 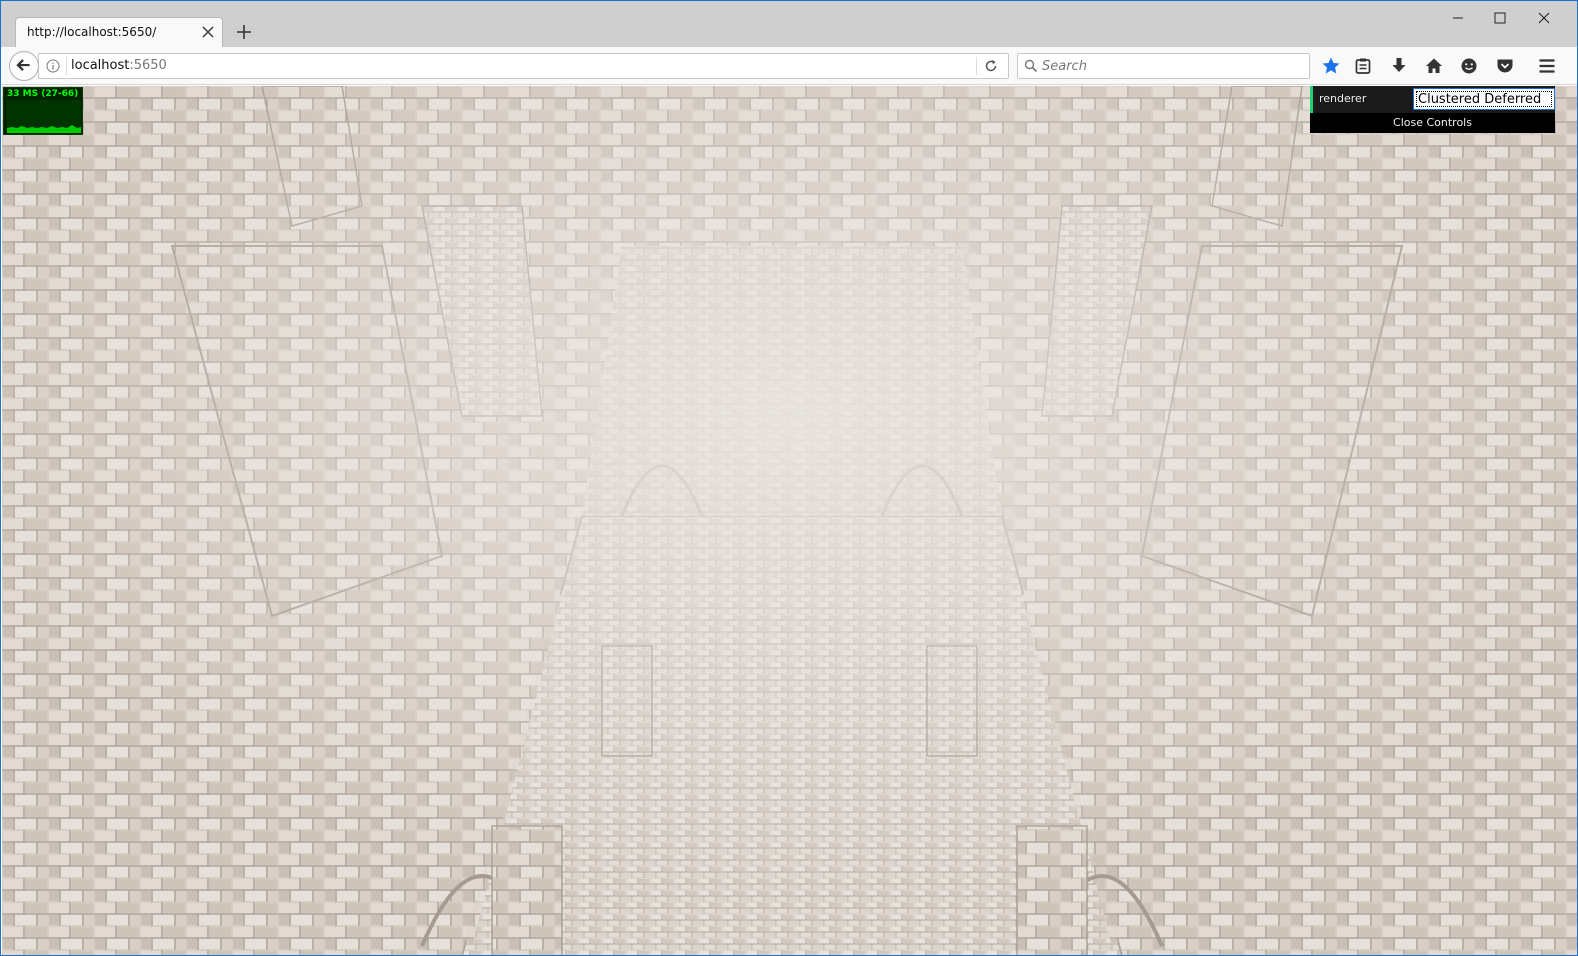 I want to click on renderer-label: renderer, so click(x=1343, y=98).